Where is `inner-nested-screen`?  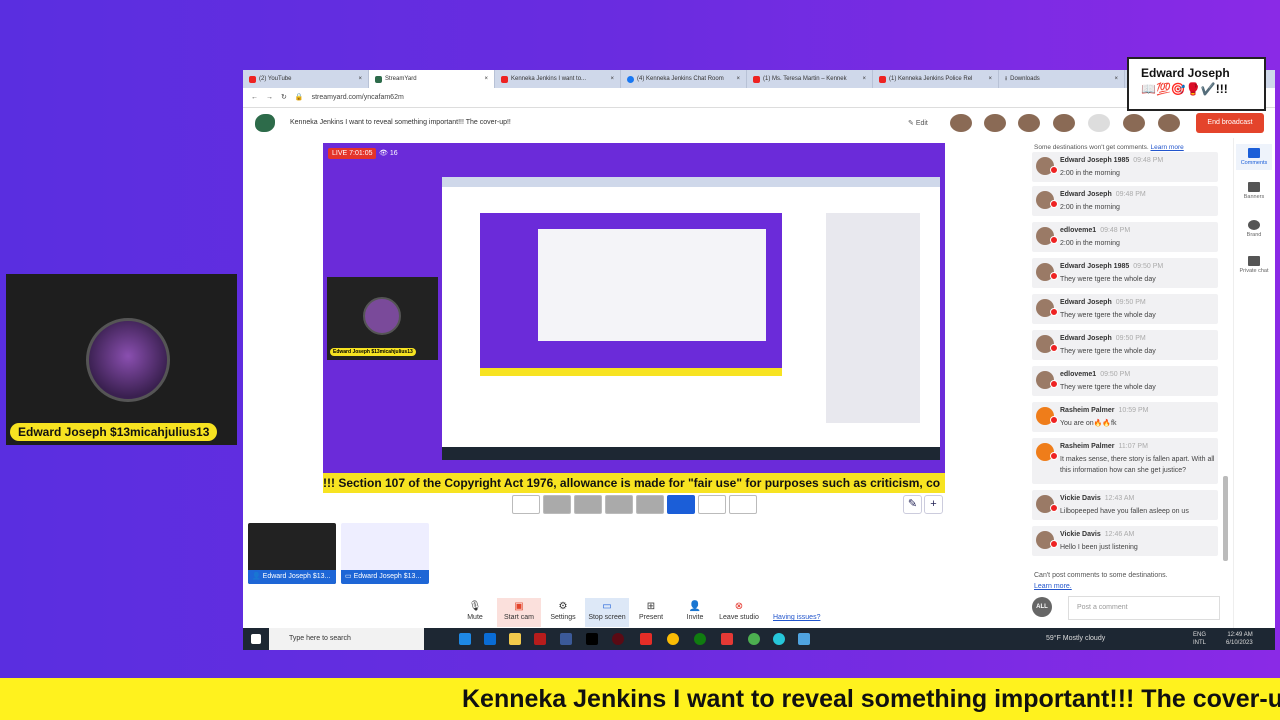
inner-nested-screen is located at coordinates (652, 285).